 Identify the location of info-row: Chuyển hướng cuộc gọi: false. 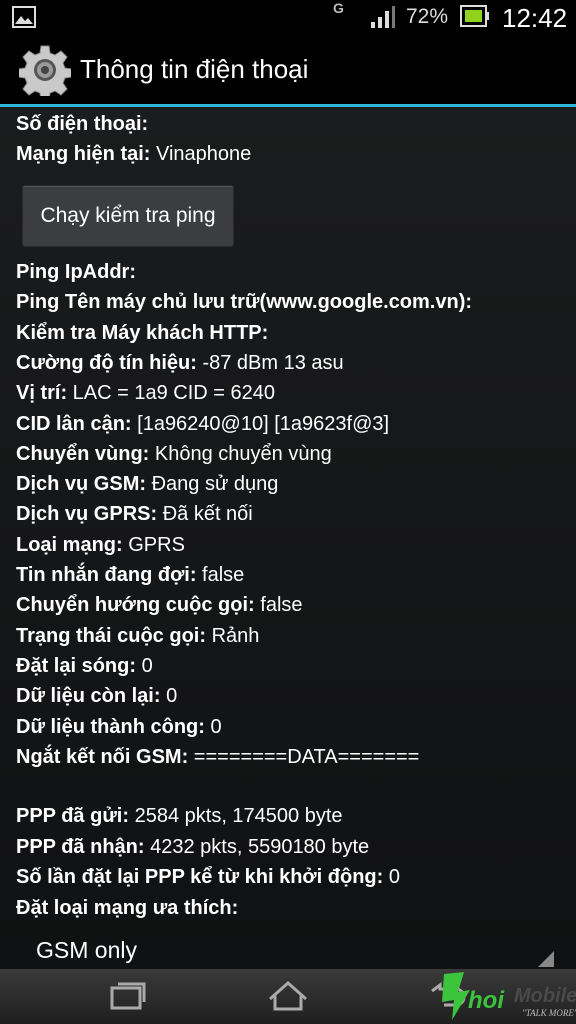
(159, 605).